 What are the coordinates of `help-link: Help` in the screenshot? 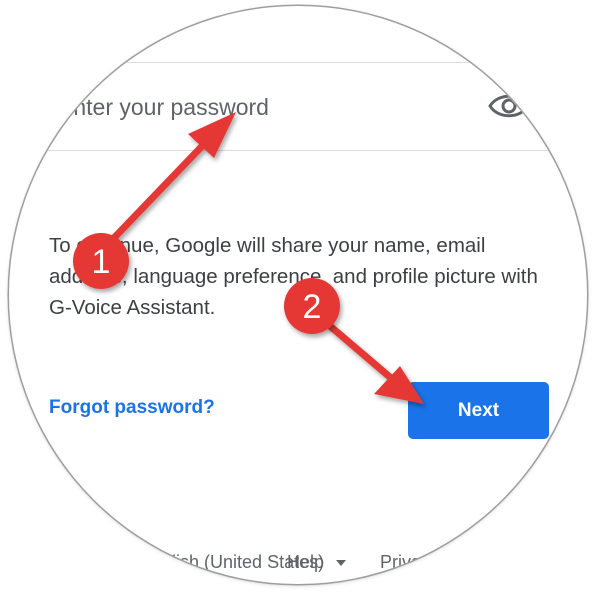 It's located at (305, 562).